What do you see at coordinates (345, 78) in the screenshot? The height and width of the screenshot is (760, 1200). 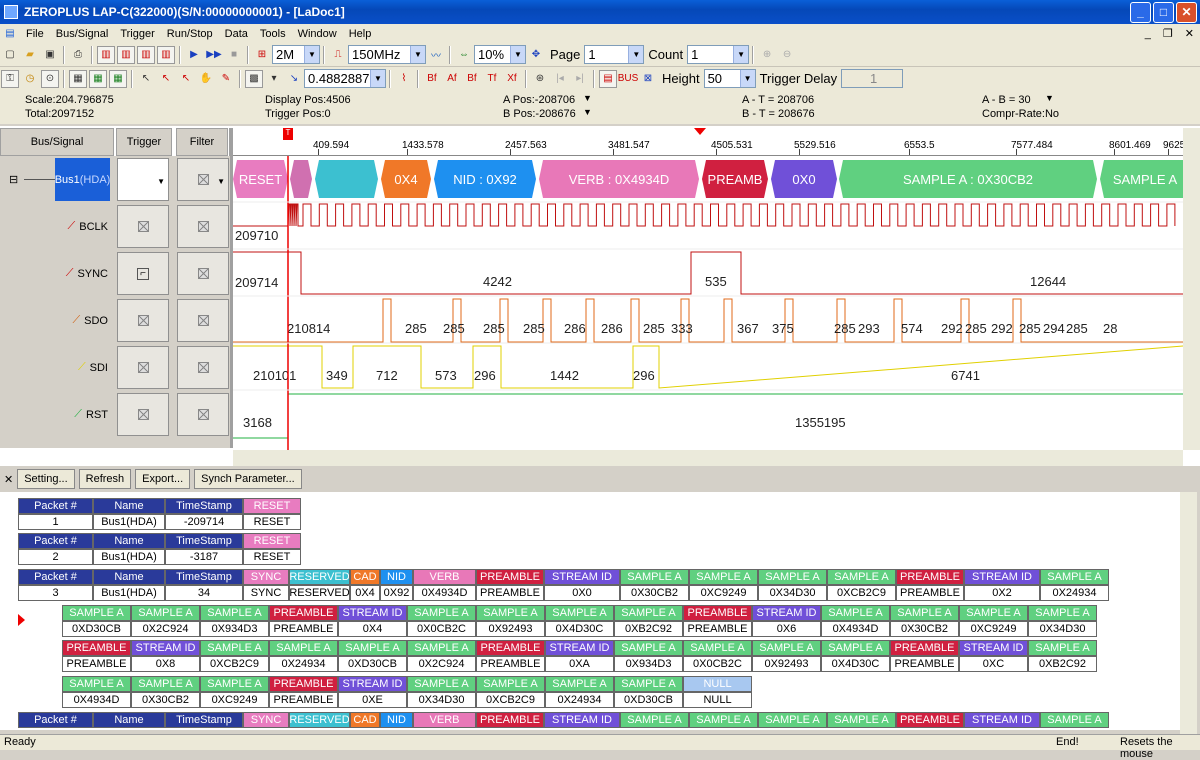 I see `scale-input: 0.4882887 ▼` at bounding box center [345, 78].